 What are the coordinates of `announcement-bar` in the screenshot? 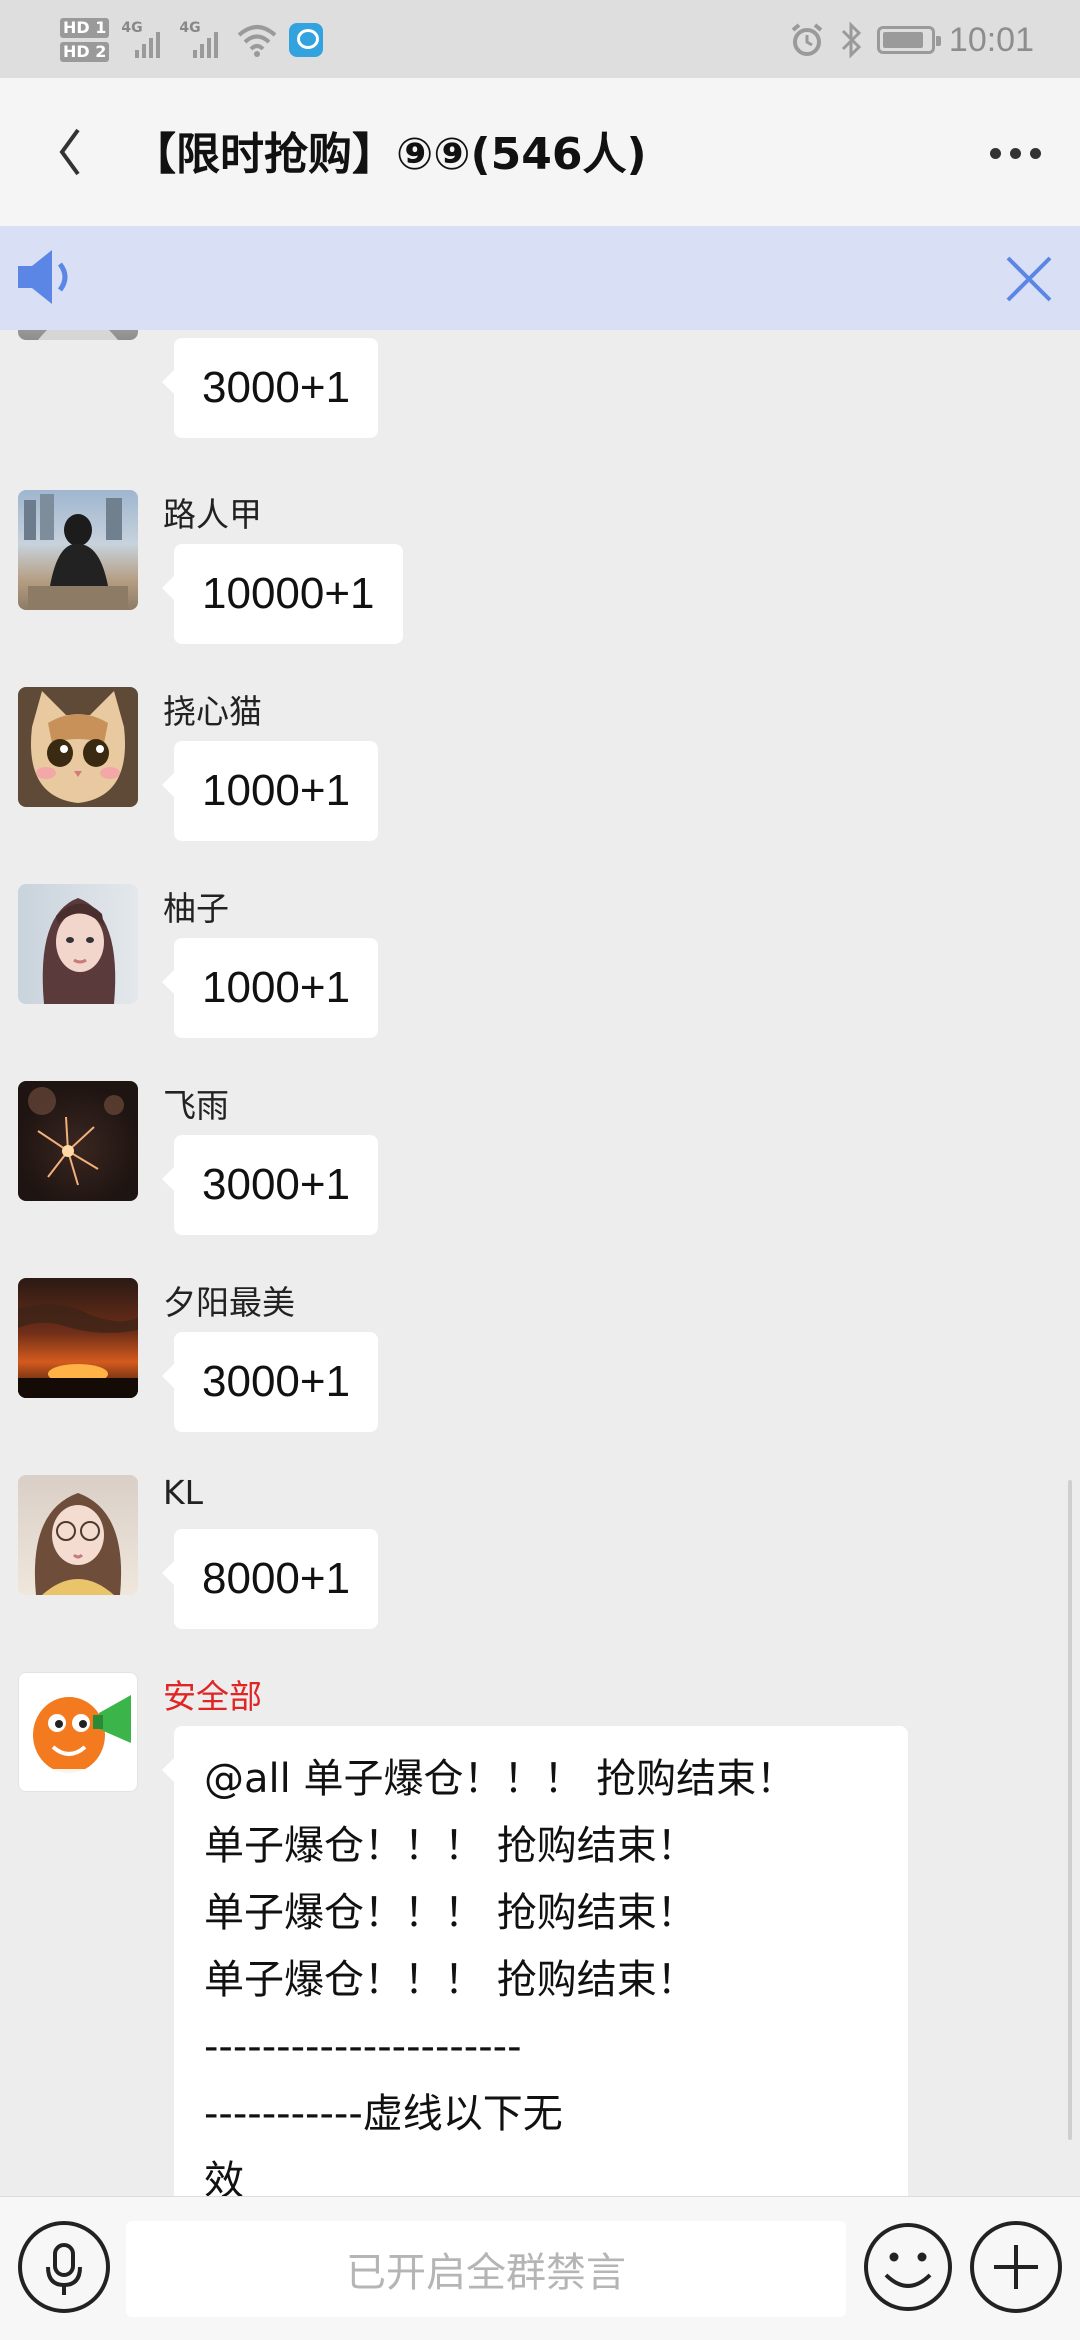 It's located at (540, 278).